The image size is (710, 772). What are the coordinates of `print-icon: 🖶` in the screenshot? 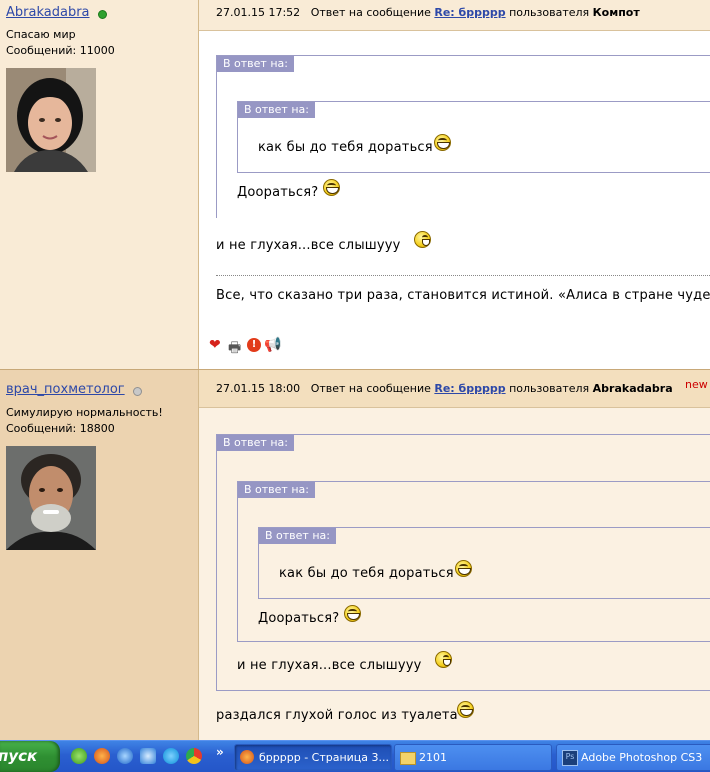 It's located at (234, 349).